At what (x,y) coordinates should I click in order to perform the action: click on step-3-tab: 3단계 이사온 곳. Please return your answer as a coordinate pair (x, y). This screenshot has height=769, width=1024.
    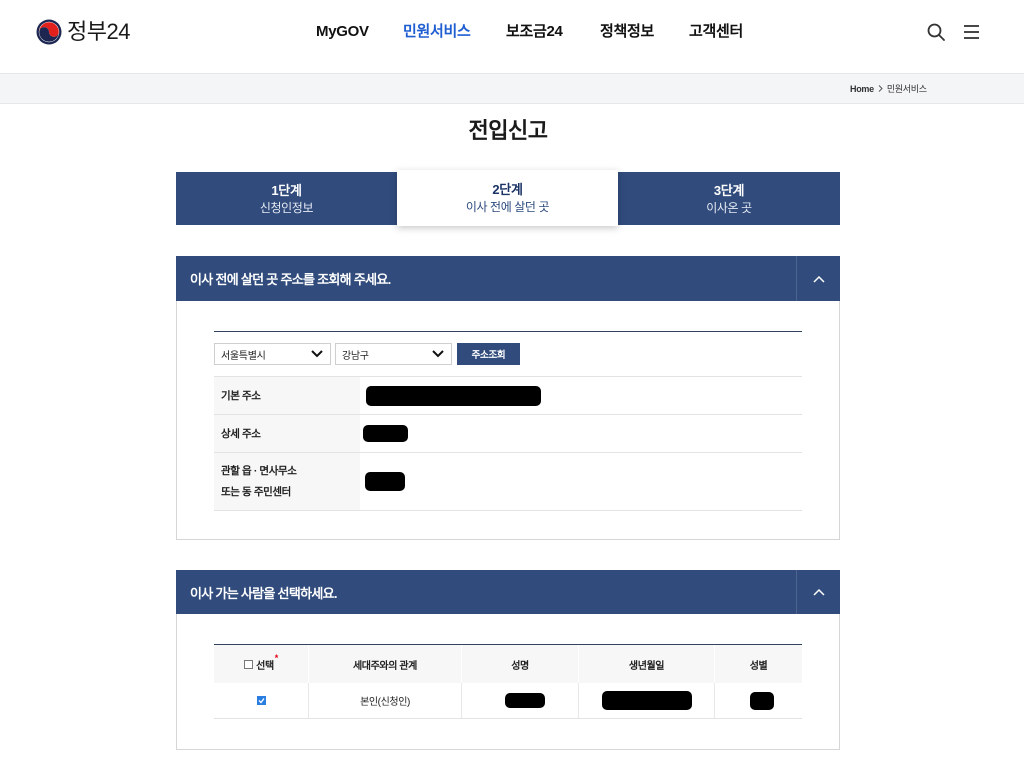
    Looking at the image, I should click on (729, 198).